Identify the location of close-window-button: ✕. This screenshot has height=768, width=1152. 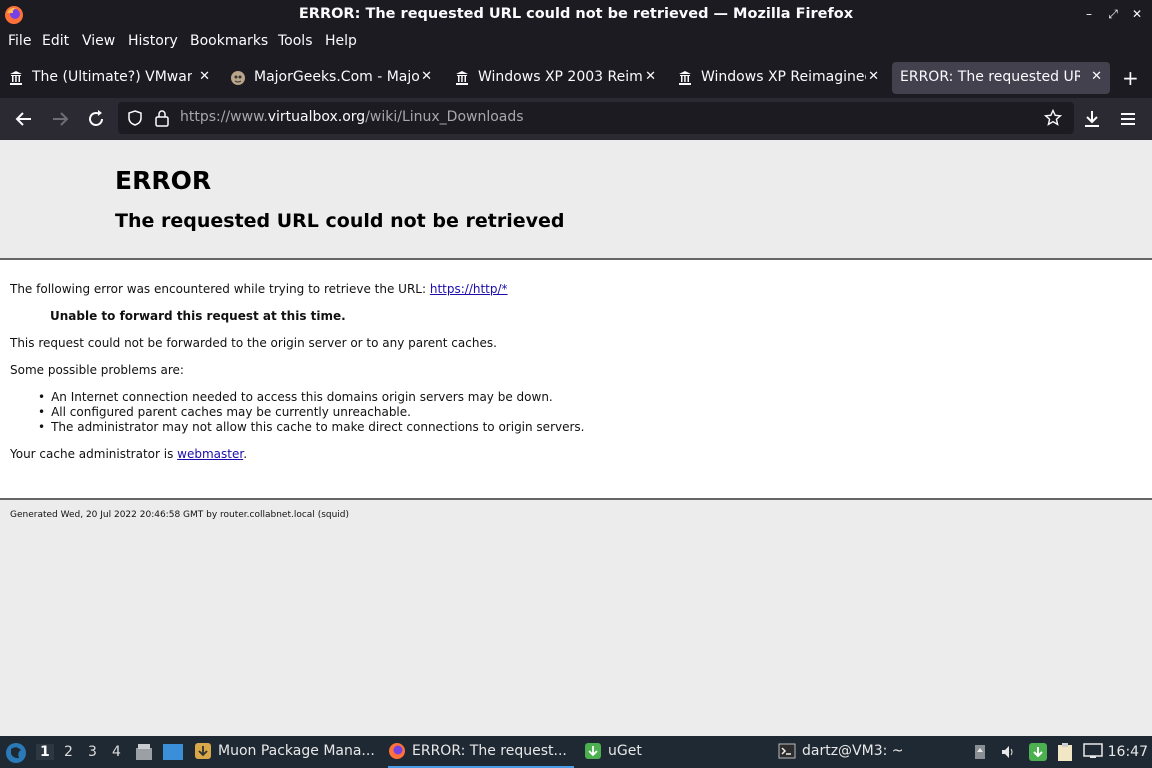
(1137, 14).